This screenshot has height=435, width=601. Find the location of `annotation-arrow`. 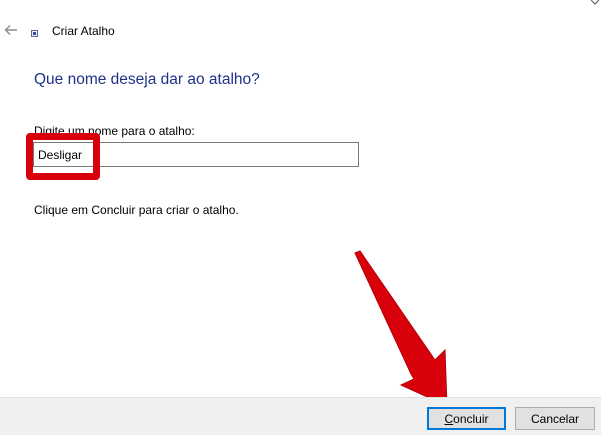

annotation-arrow is located at coordinates (401, 328).